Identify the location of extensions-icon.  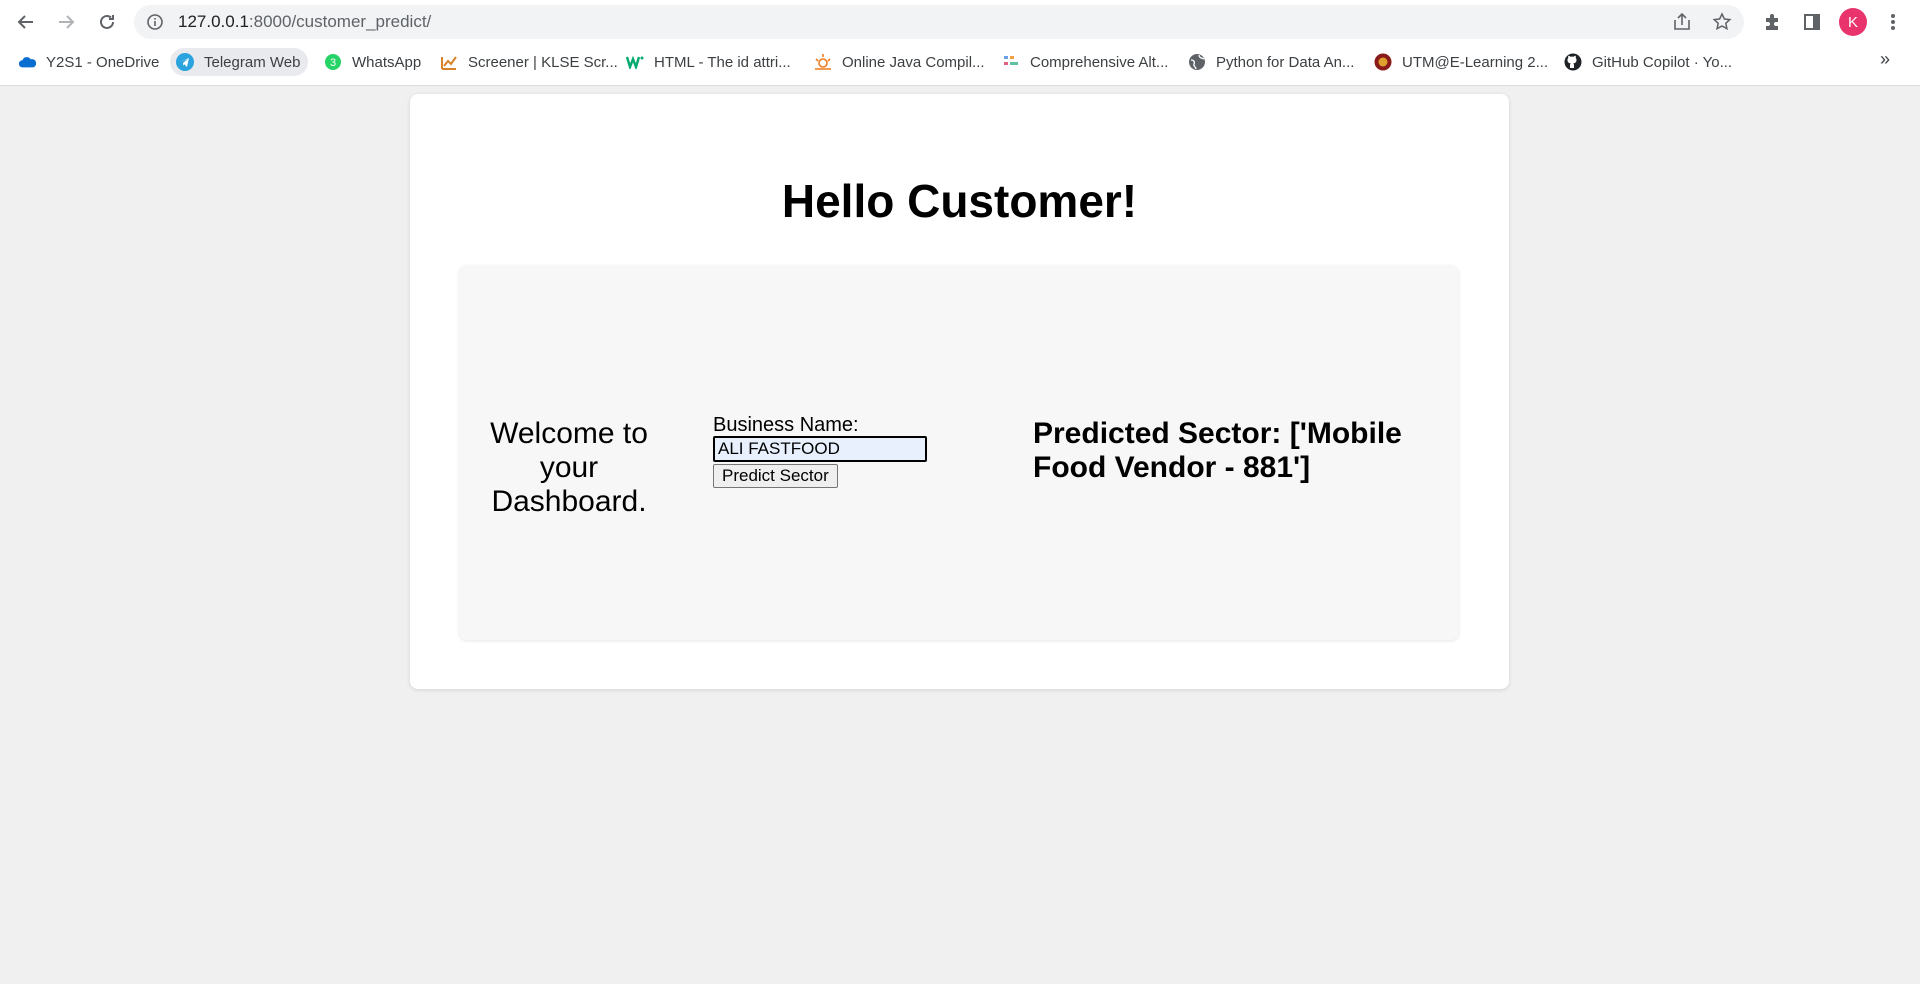
(1772, 22).